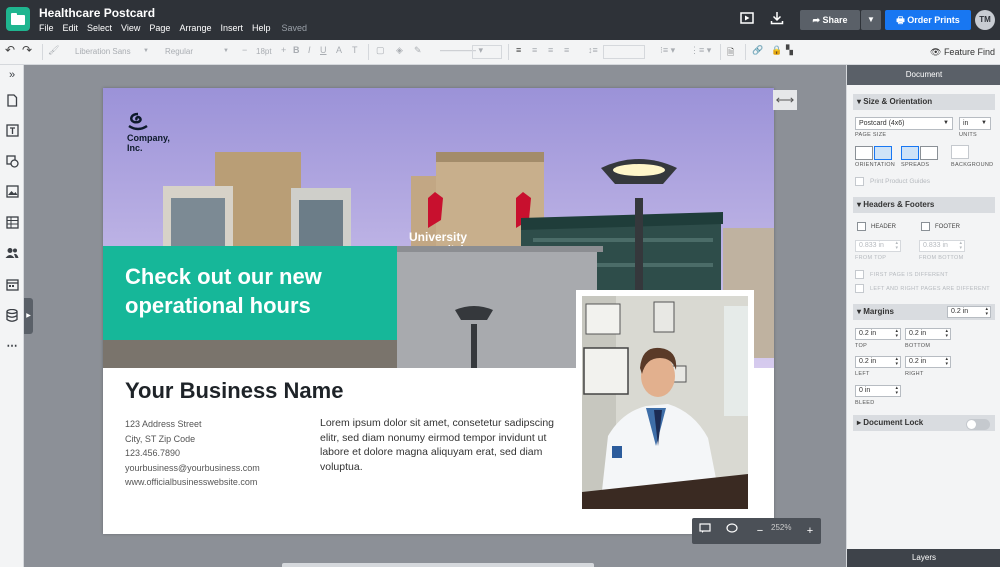  I want to click on units-label: UNITS, so click(968, 135).